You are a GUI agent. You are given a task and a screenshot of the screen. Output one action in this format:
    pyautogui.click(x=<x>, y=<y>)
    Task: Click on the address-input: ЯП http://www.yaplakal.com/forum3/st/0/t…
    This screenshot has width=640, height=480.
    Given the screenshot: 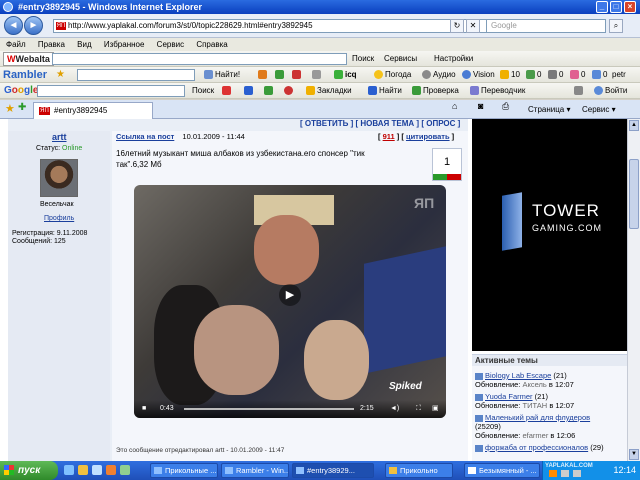 What is the action you would take?
    pyautogui.click(x=272, y=26)
    